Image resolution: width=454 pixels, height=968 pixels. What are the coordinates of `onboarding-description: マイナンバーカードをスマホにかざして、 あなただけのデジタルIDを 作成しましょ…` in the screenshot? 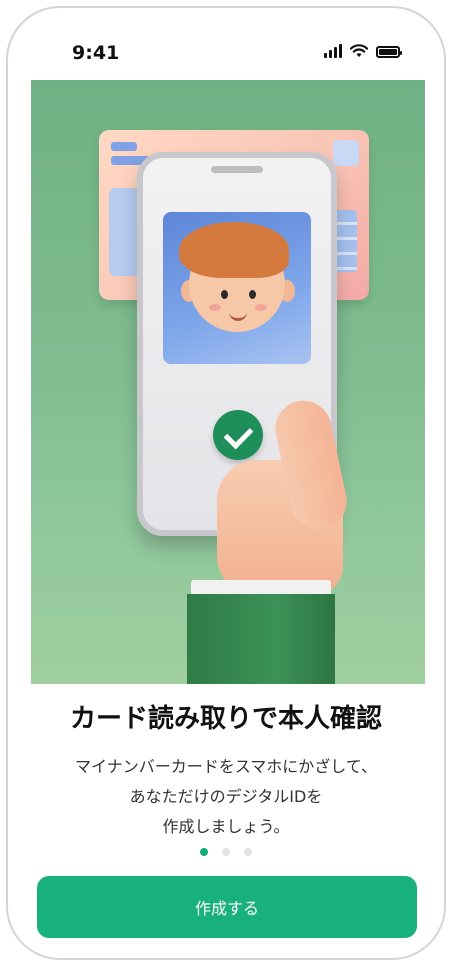 It's located at (226, 797).